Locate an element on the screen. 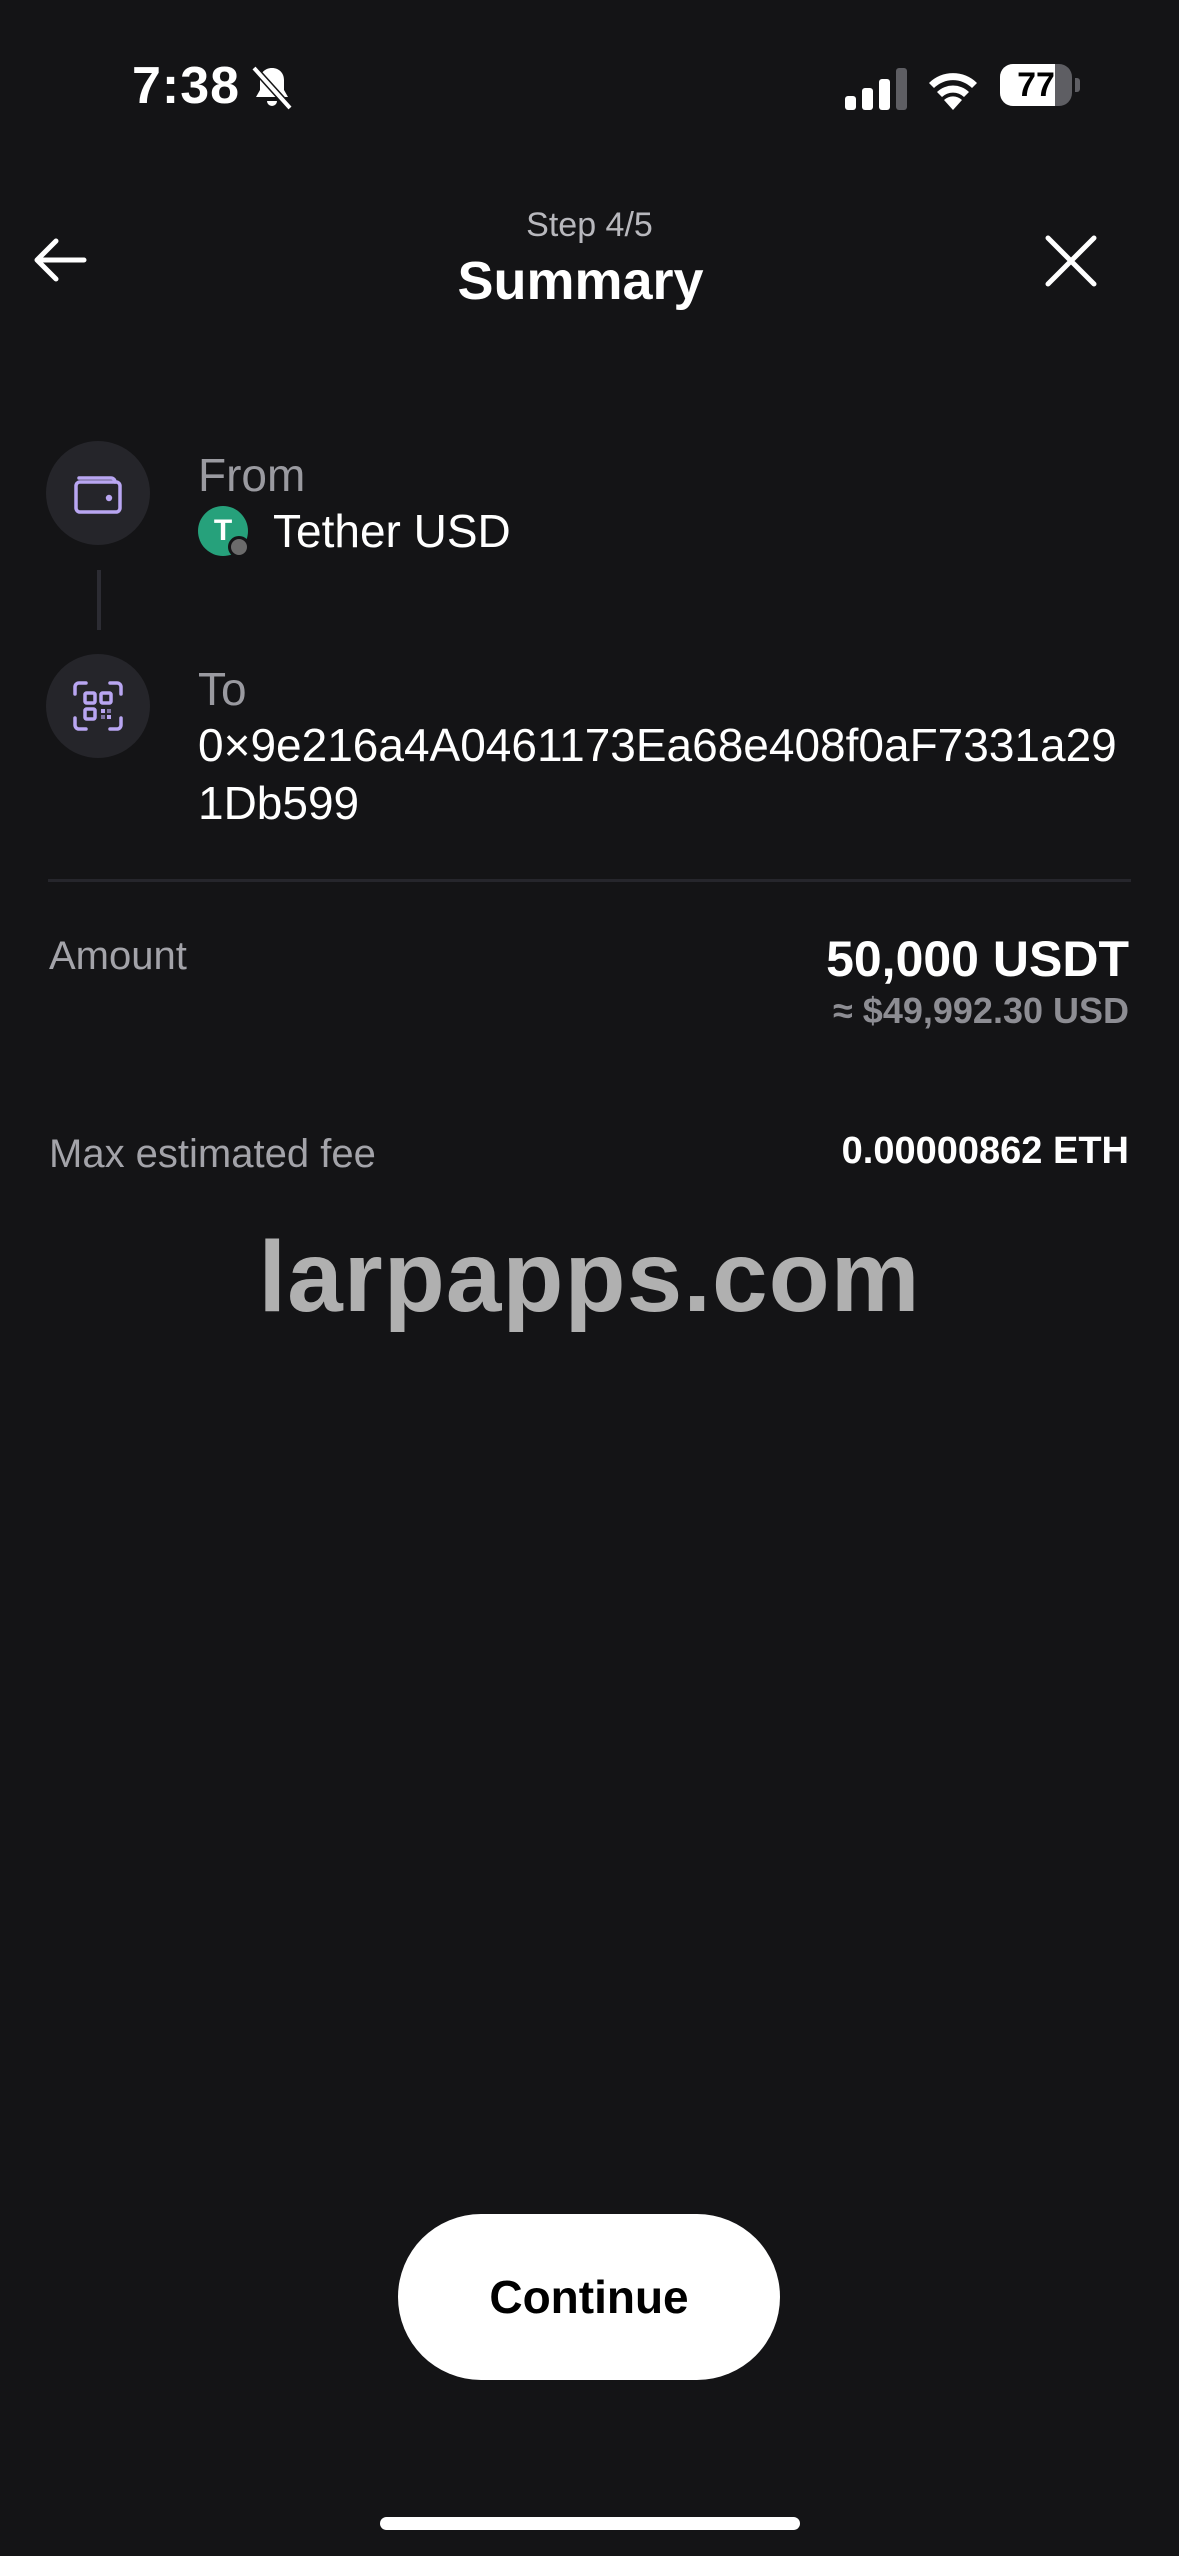  connector-line is located at coordinates (99, 600).